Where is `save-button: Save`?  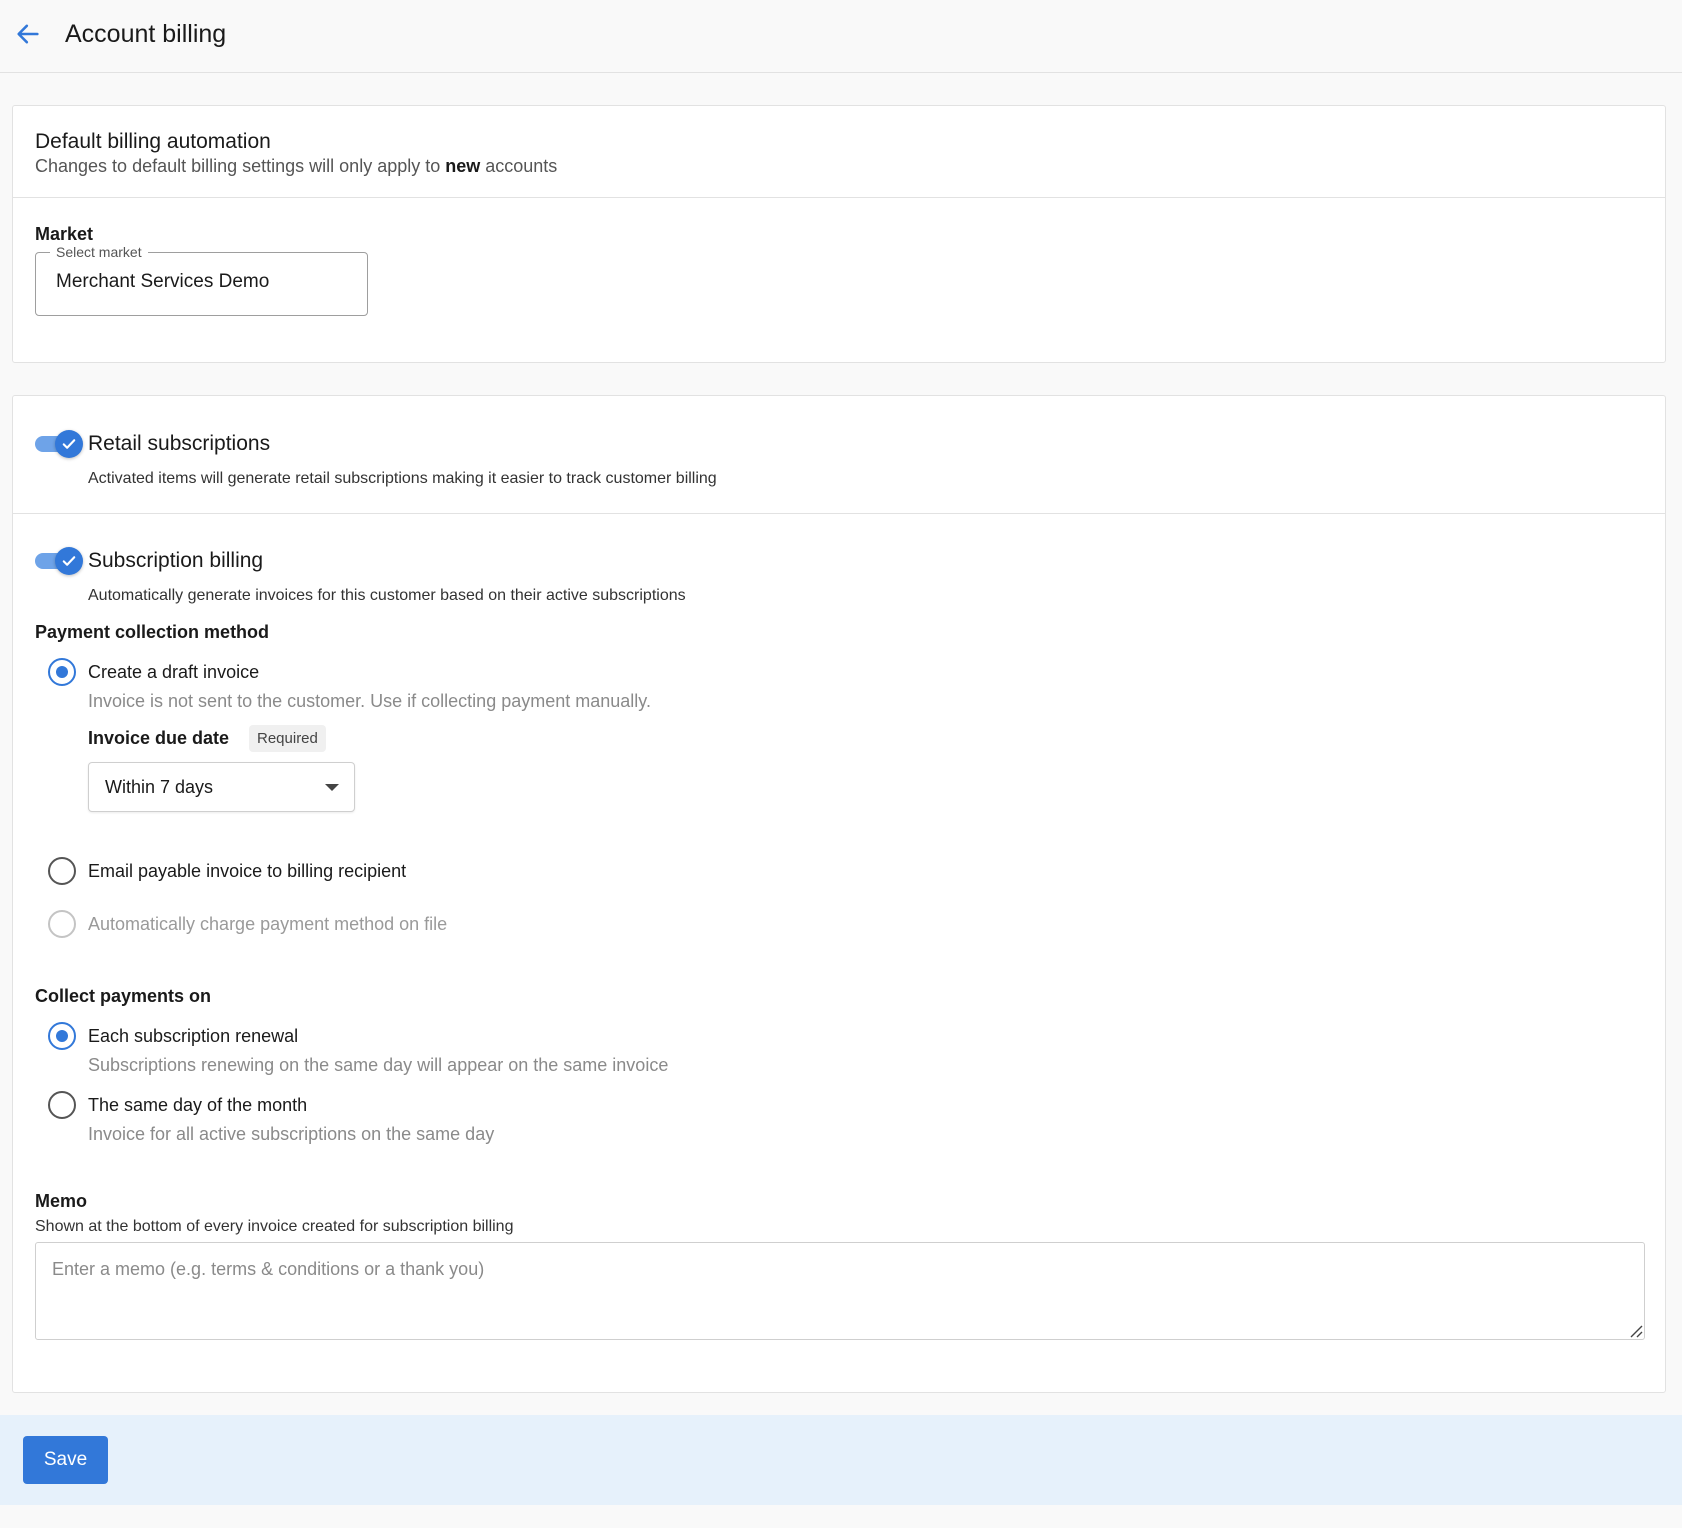
save-button: Save is located at coordinates (65, 1460).